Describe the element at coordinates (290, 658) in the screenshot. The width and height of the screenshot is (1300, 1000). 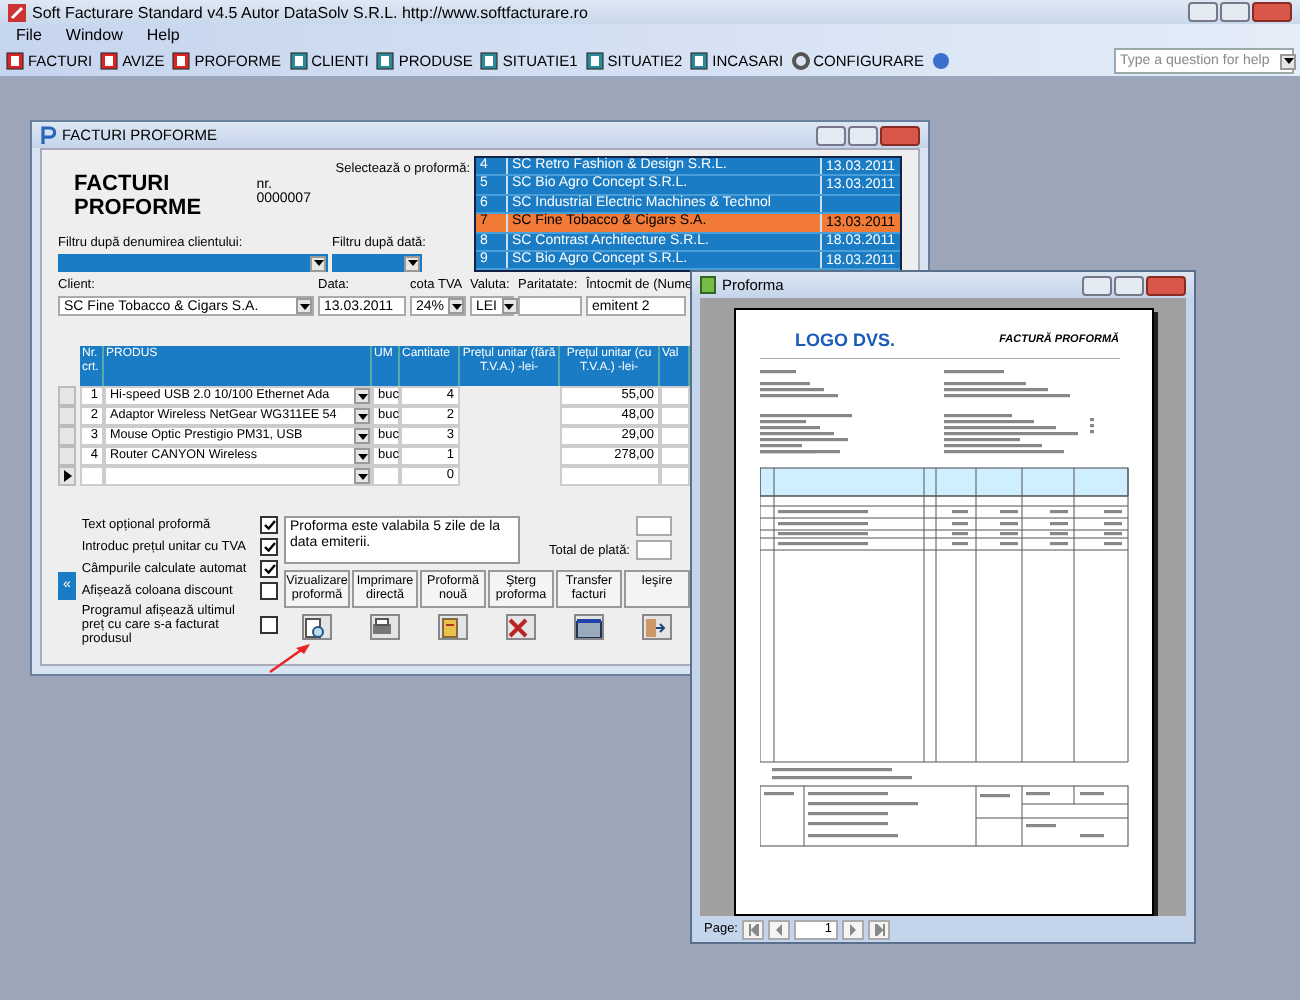
I see `pointer-arrow` at that location.